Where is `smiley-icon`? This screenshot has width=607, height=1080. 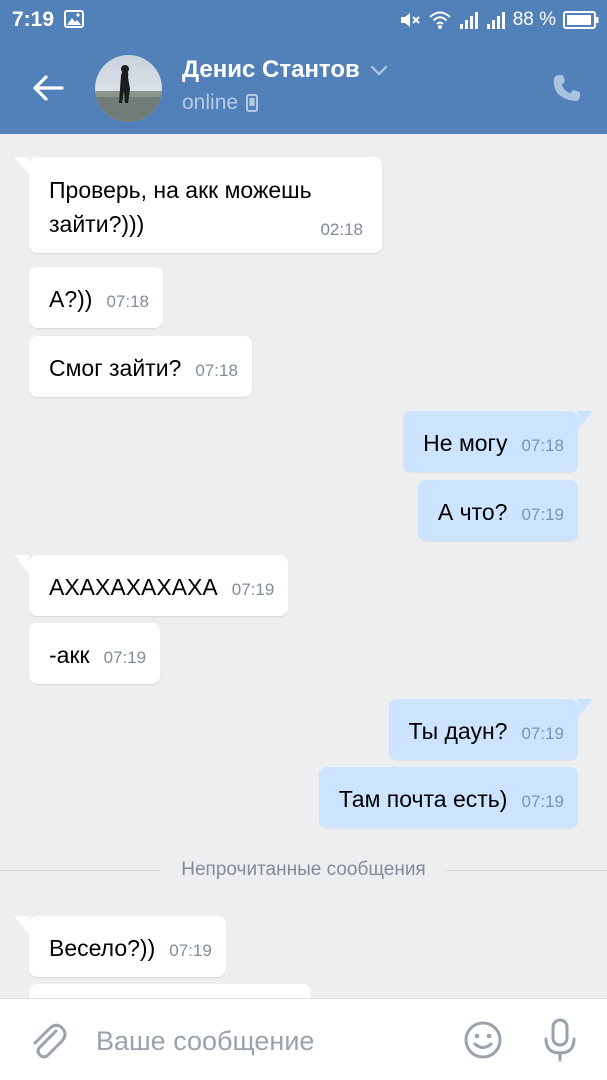 smiley-icon is located at coordinates (483, 1040).